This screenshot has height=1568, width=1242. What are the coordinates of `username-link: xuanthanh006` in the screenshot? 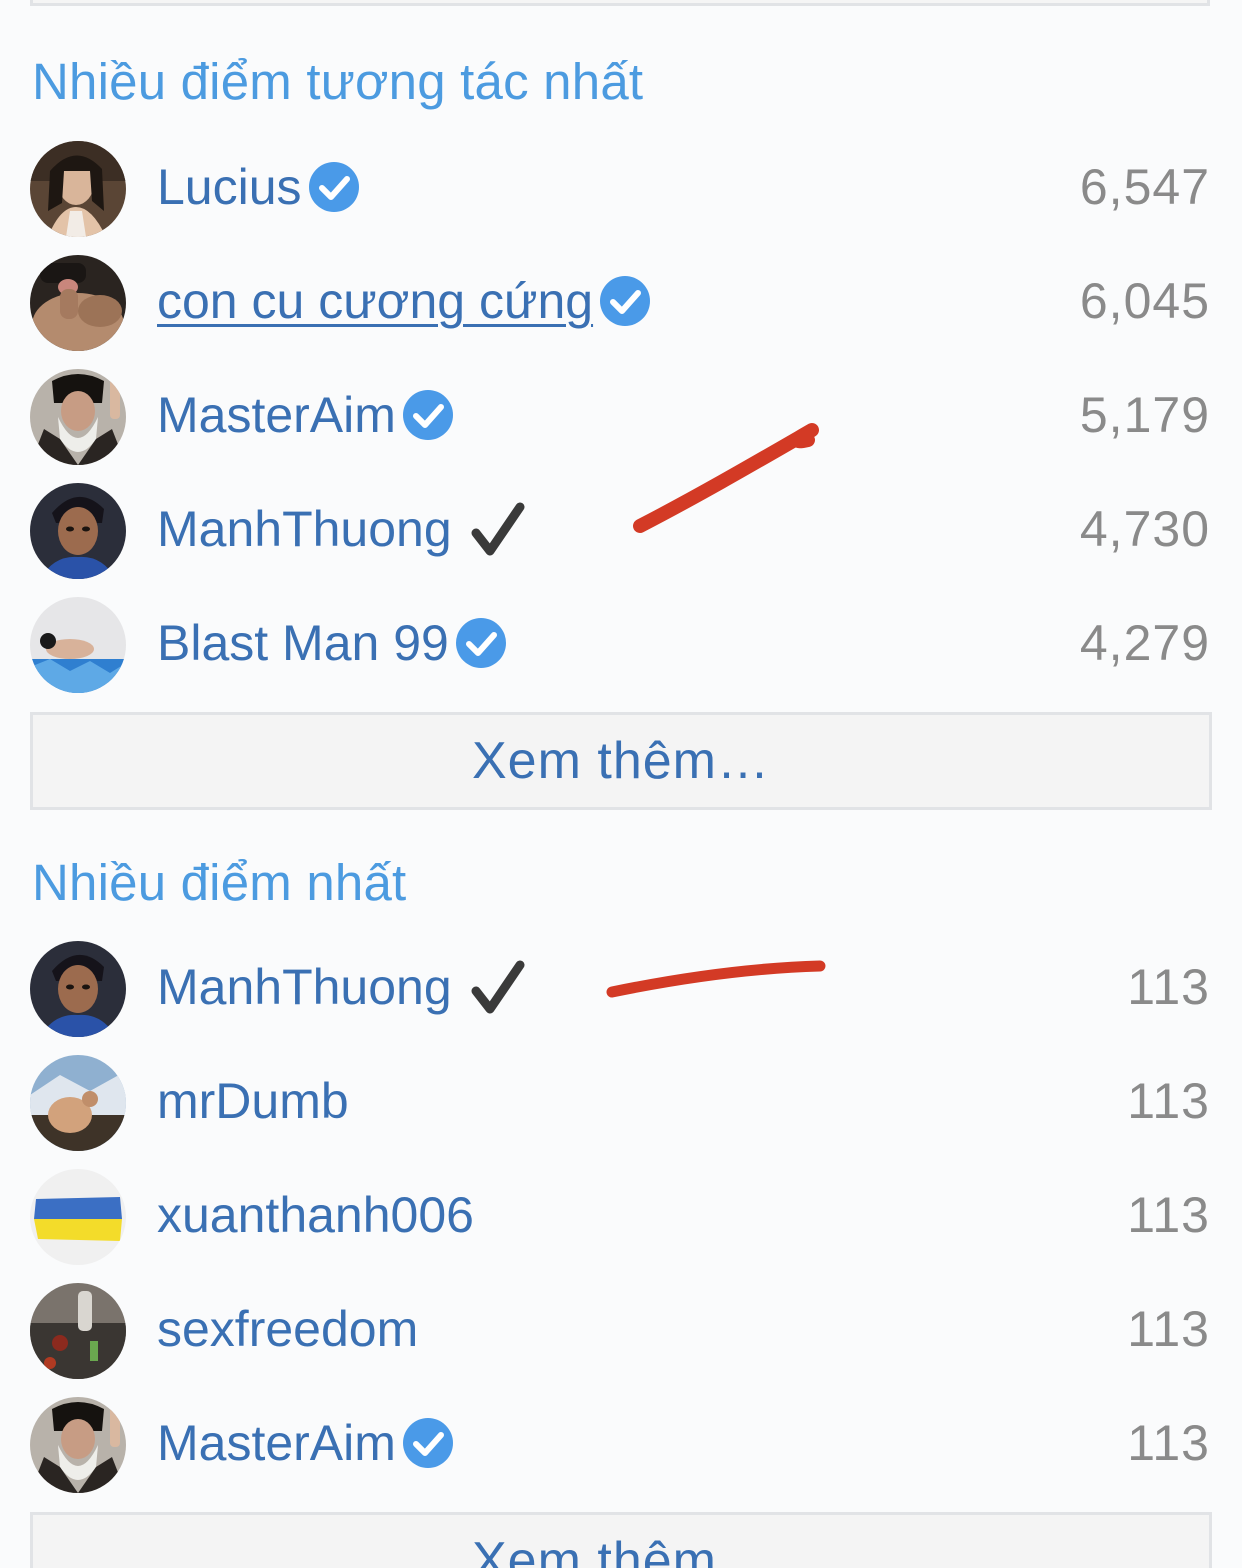 It's located at (315, 1215).